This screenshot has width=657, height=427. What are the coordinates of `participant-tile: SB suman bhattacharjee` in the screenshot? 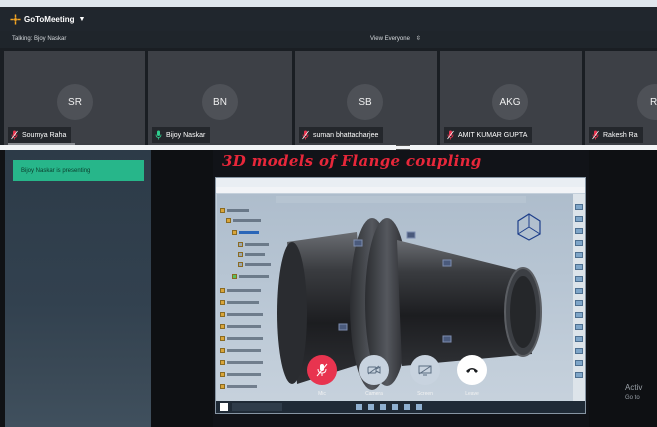 It's located at (366, 98).